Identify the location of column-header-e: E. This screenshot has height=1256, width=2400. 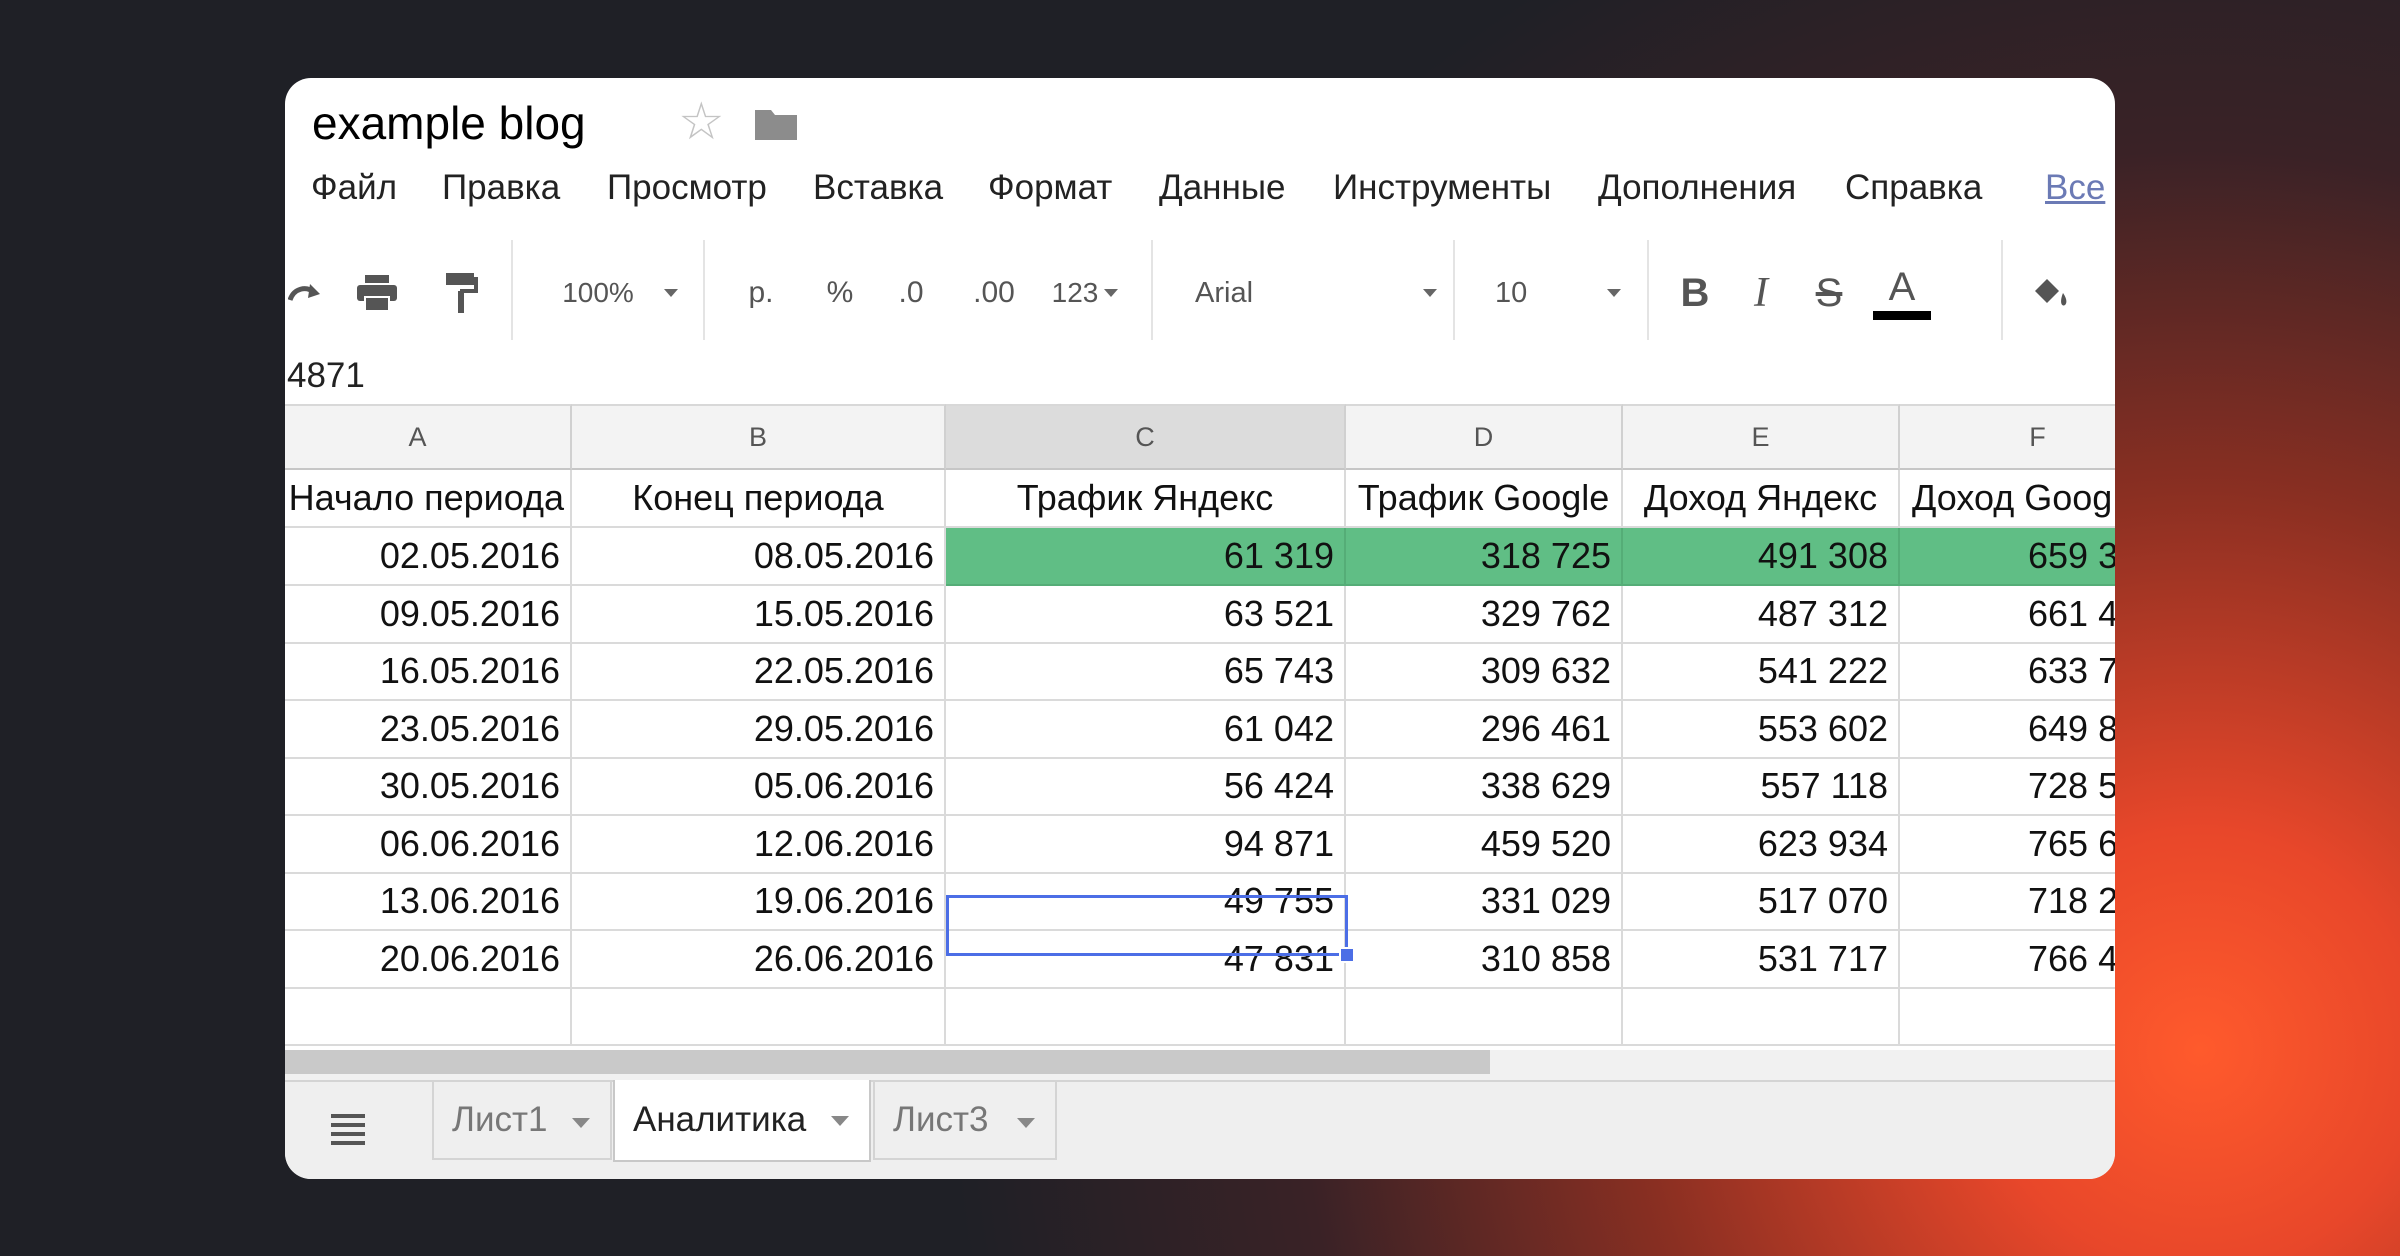
(1761, 437).